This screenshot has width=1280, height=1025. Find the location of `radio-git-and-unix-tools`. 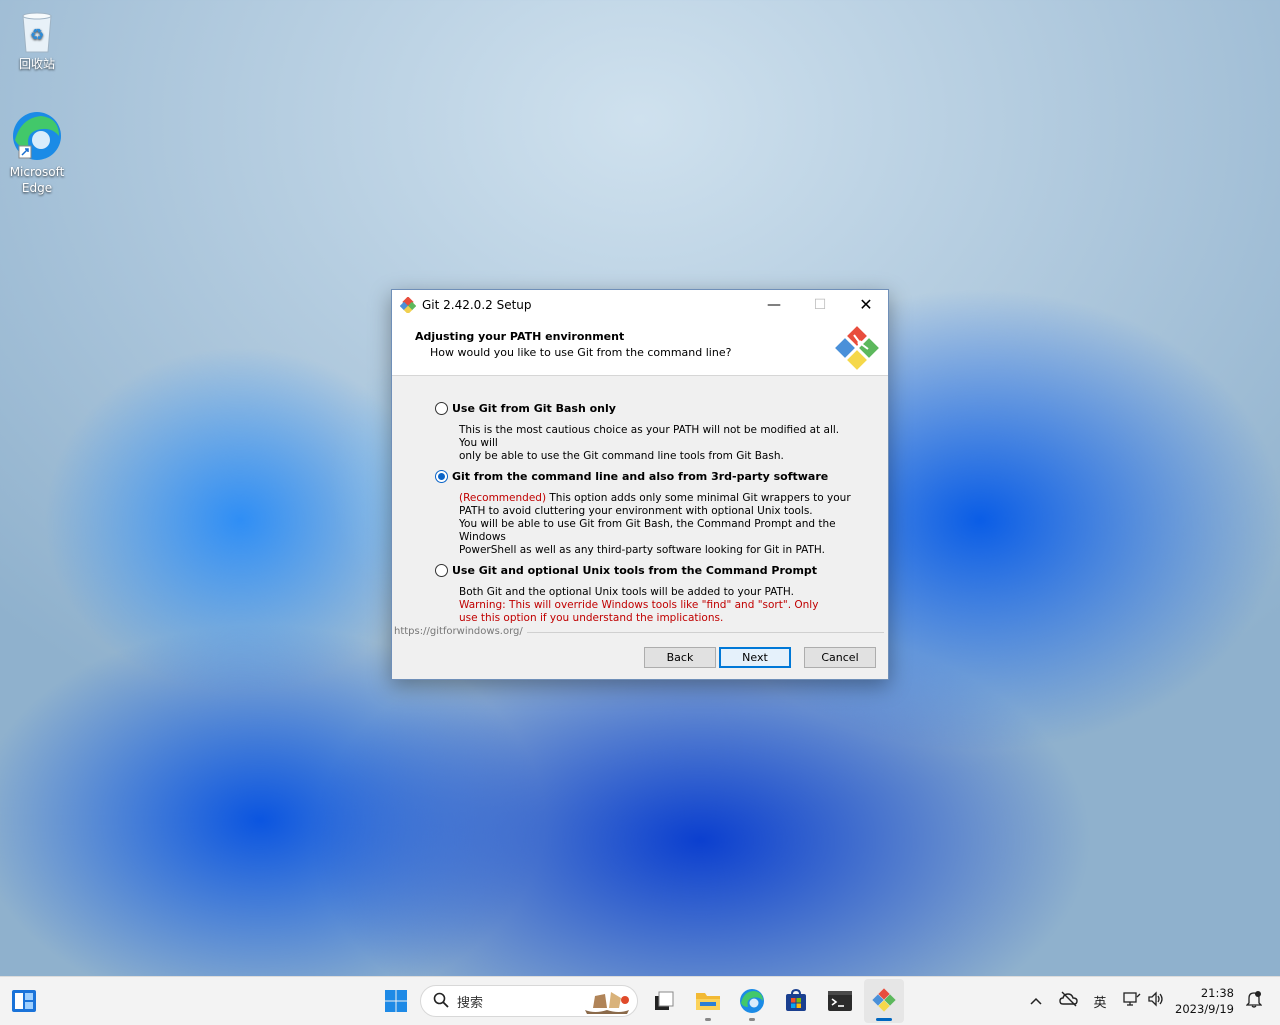

radio-git-and-unix-tools is located at coordinates (441, 570).